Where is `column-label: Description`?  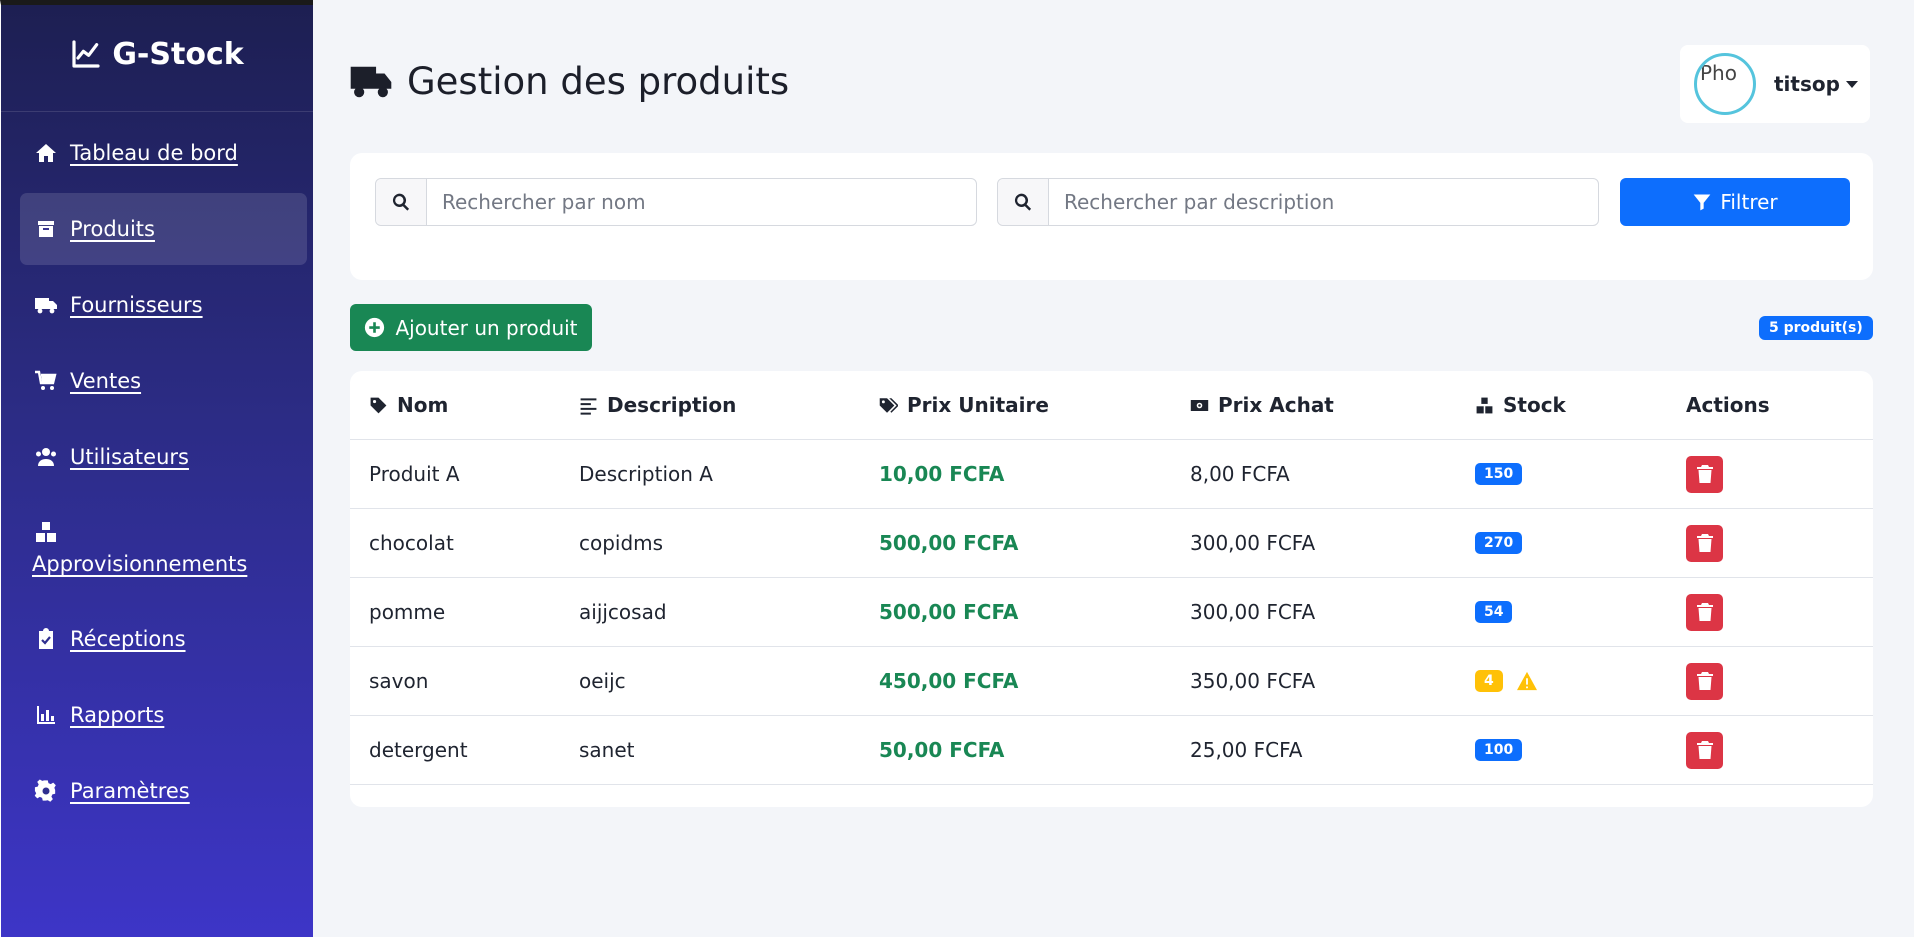
column-label: Description is located at coordinates (672, 405).